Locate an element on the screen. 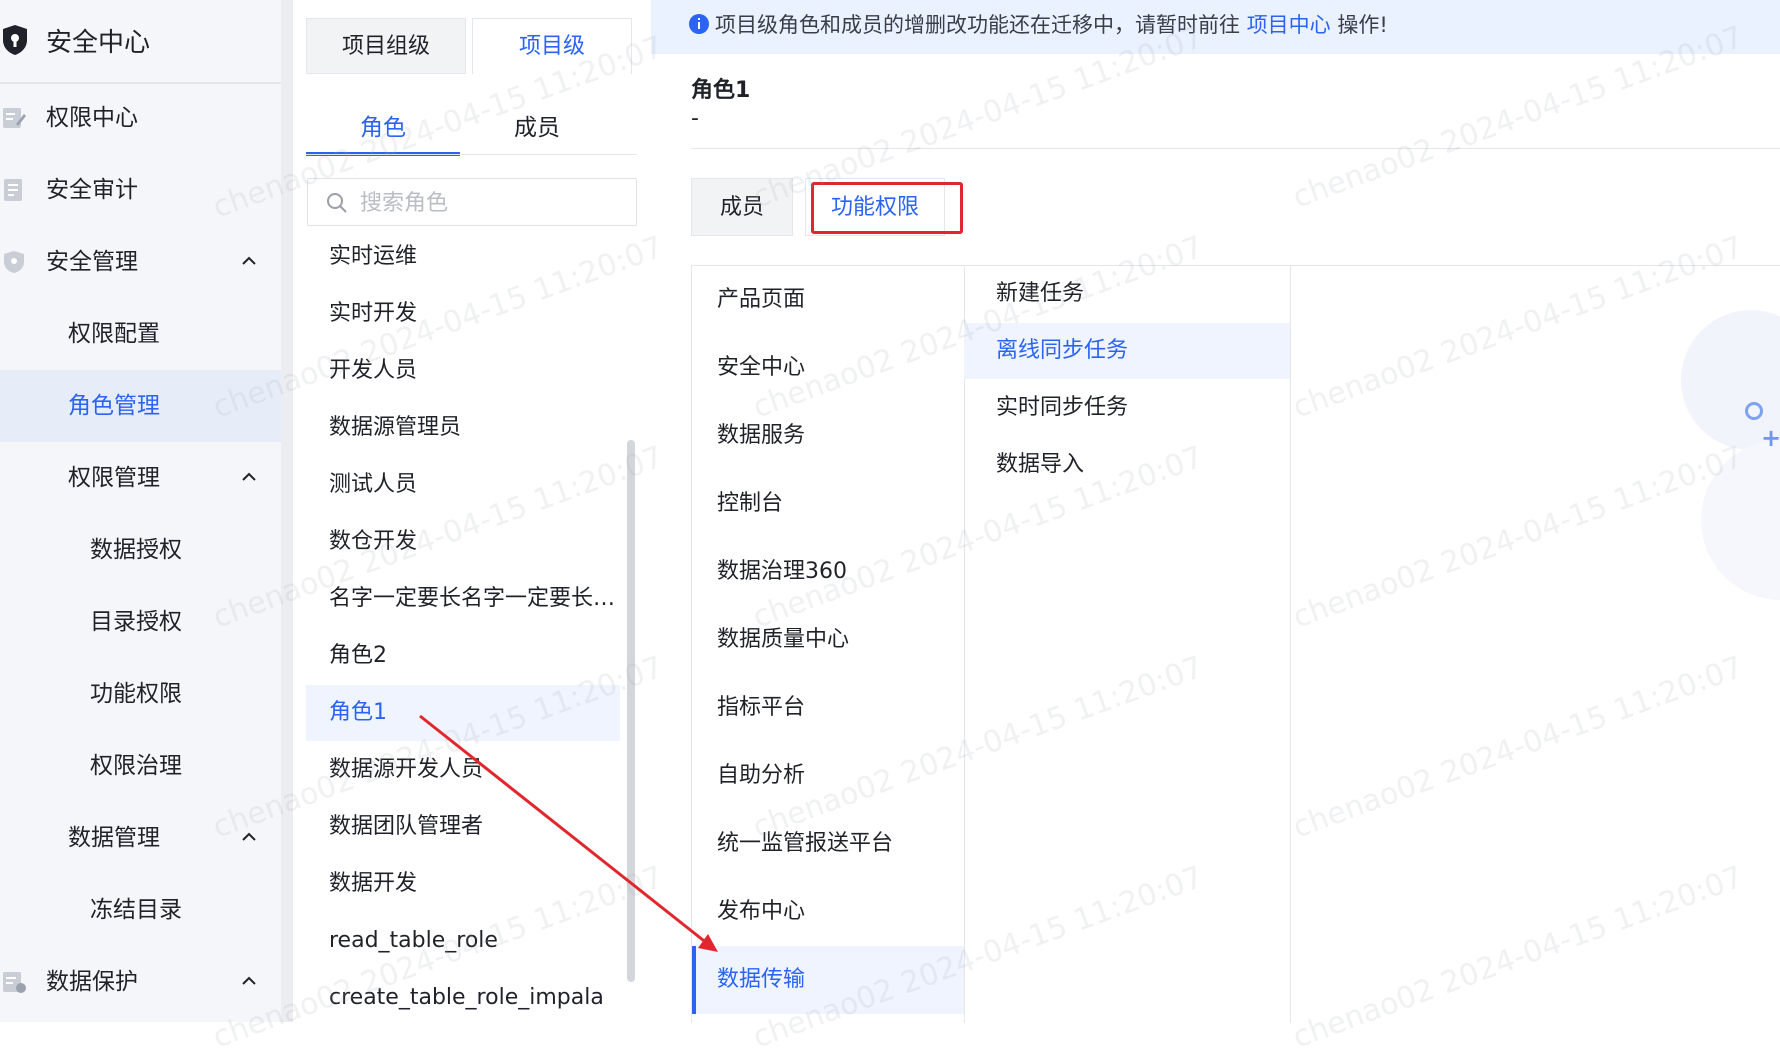  sidebar-item-label: 目录授权 is located at coordinates (136, 622).